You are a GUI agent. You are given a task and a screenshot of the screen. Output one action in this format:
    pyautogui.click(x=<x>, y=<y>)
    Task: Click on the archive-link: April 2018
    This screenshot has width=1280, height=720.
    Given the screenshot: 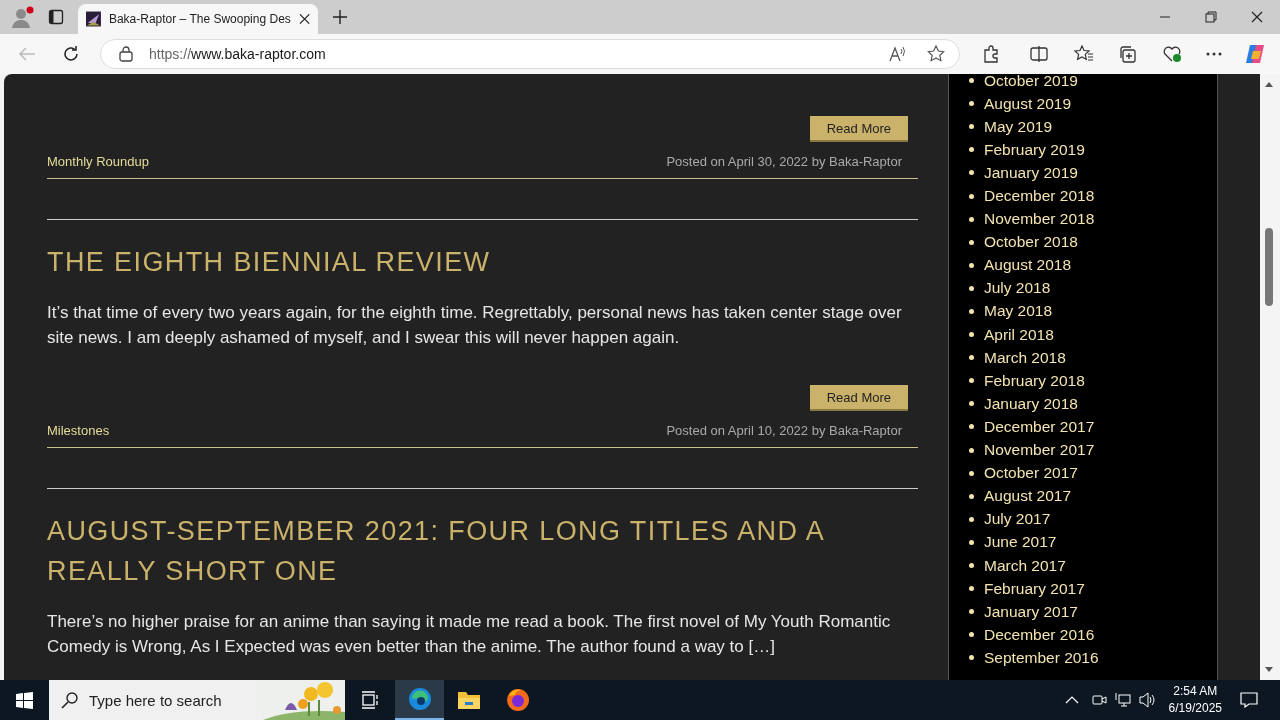 What is the action you would take?
    pyautogui.click(x=1019, y=334)
    